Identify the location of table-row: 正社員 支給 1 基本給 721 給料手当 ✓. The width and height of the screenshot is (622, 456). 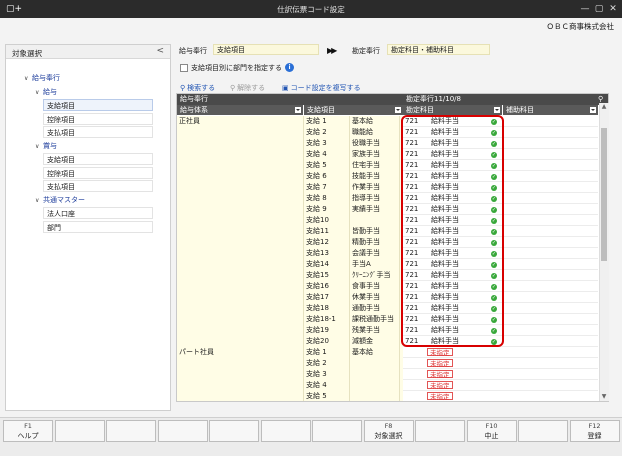
(387, 121).